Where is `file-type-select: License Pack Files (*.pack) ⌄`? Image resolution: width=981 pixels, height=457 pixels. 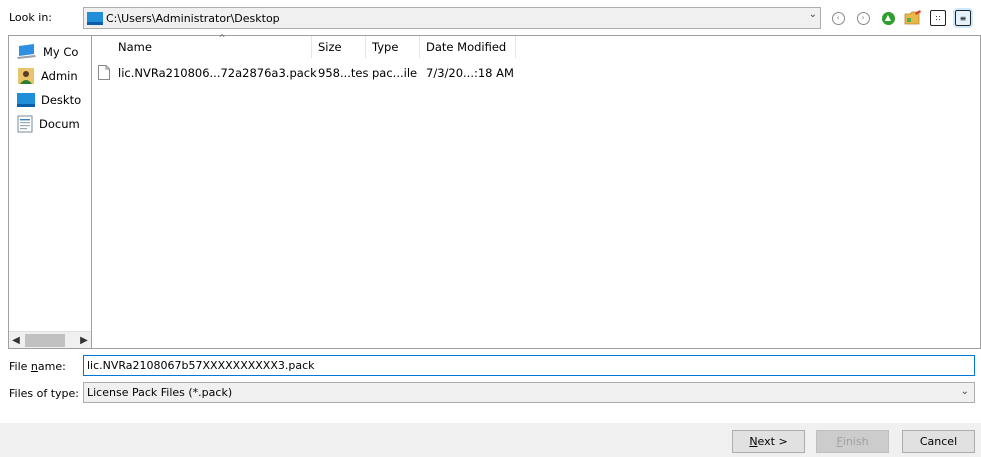 file-type-select: License Pack Files (*.pack) ⌄ is located at coordinates (529, 392).